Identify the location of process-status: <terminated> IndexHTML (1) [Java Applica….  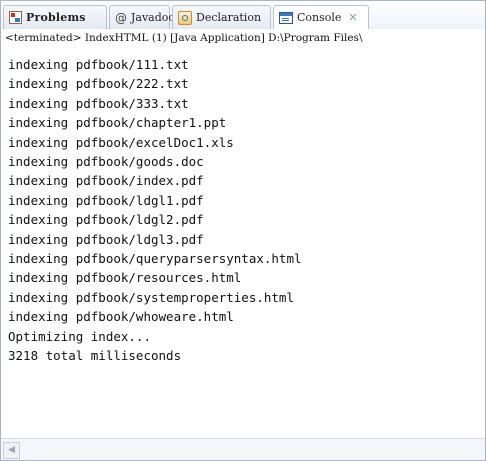
(243, 38).